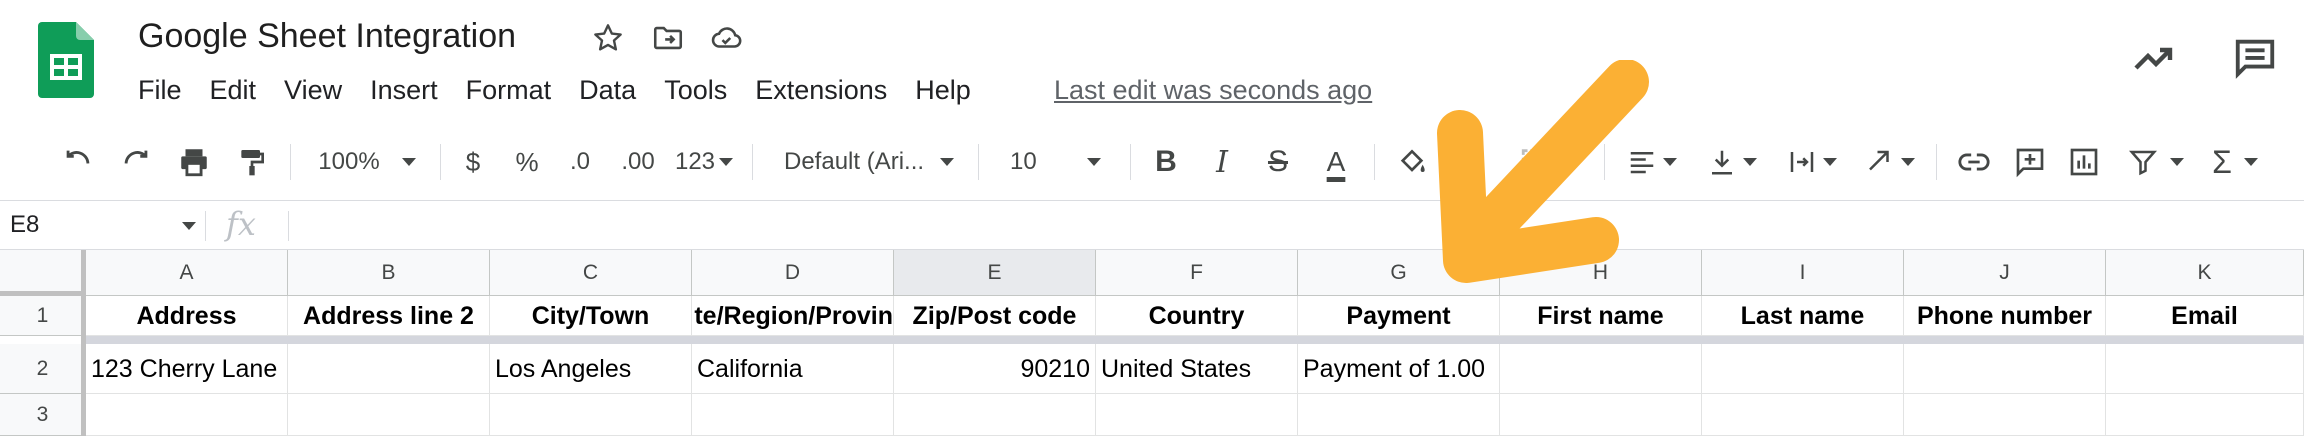  I want to click on vertical-align-icon, so click(1732, 162).